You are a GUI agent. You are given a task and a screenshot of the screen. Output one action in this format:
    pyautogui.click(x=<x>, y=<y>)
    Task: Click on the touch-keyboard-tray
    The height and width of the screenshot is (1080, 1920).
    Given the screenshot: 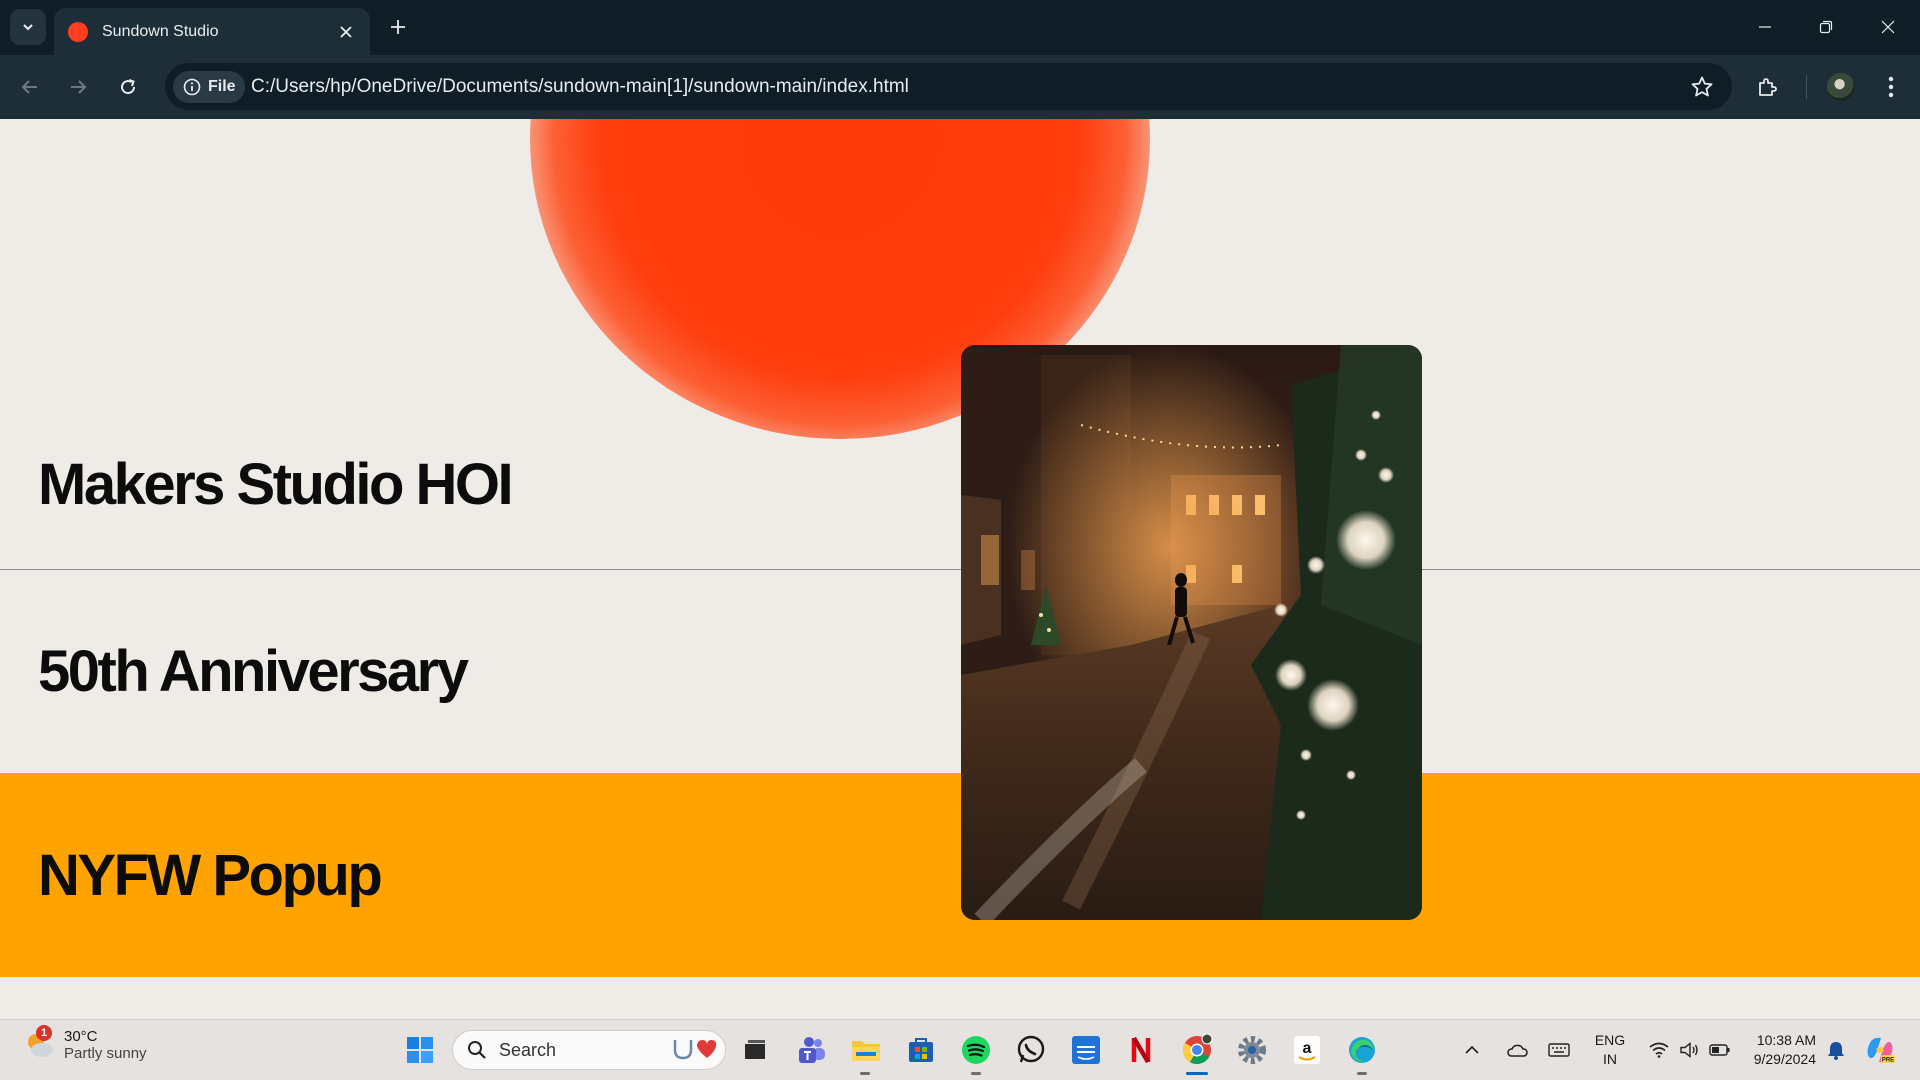 What is the action you would take?
    pyautogui.click(x=1559, y=1050)
    